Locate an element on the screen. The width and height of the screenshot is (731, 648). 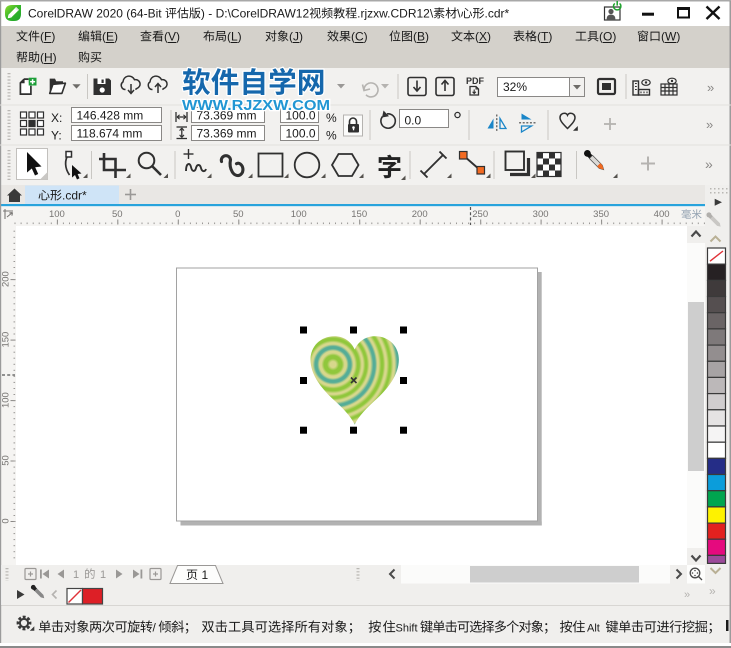
svg-text: (X) is located at coordinates (483, 37).